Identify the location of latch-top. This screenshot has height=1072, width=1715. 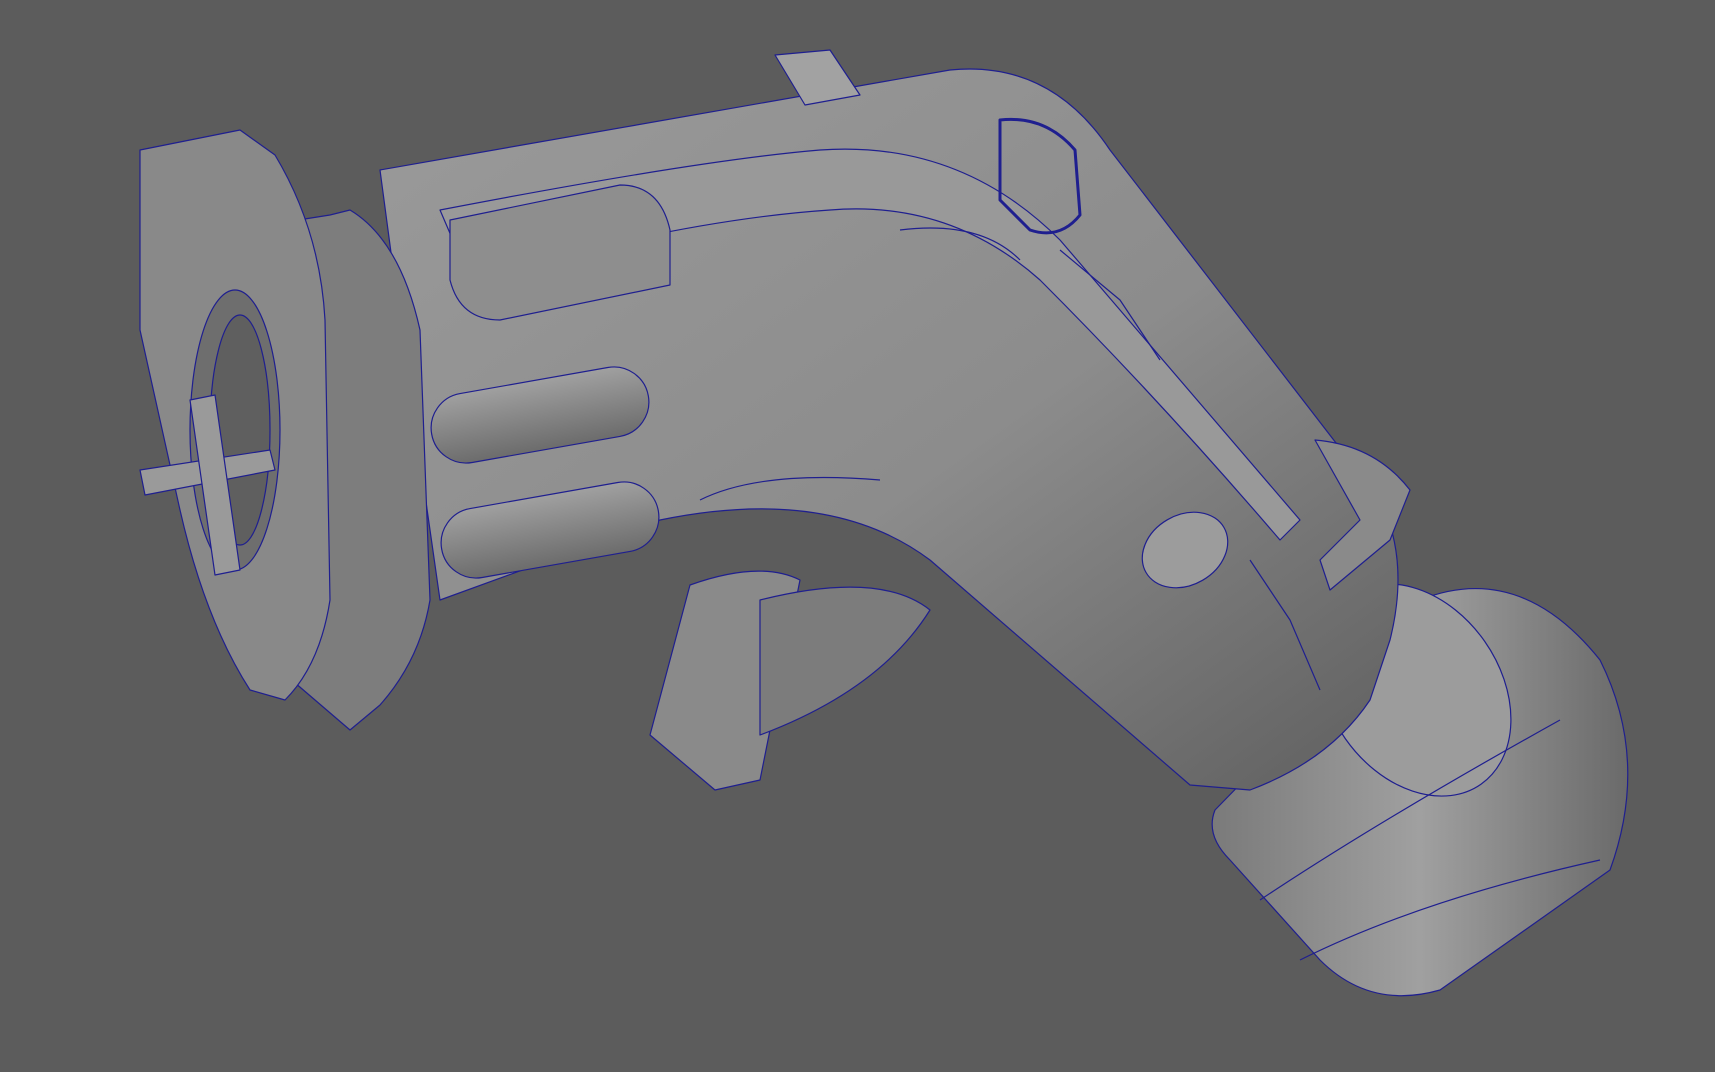
(817, 77).